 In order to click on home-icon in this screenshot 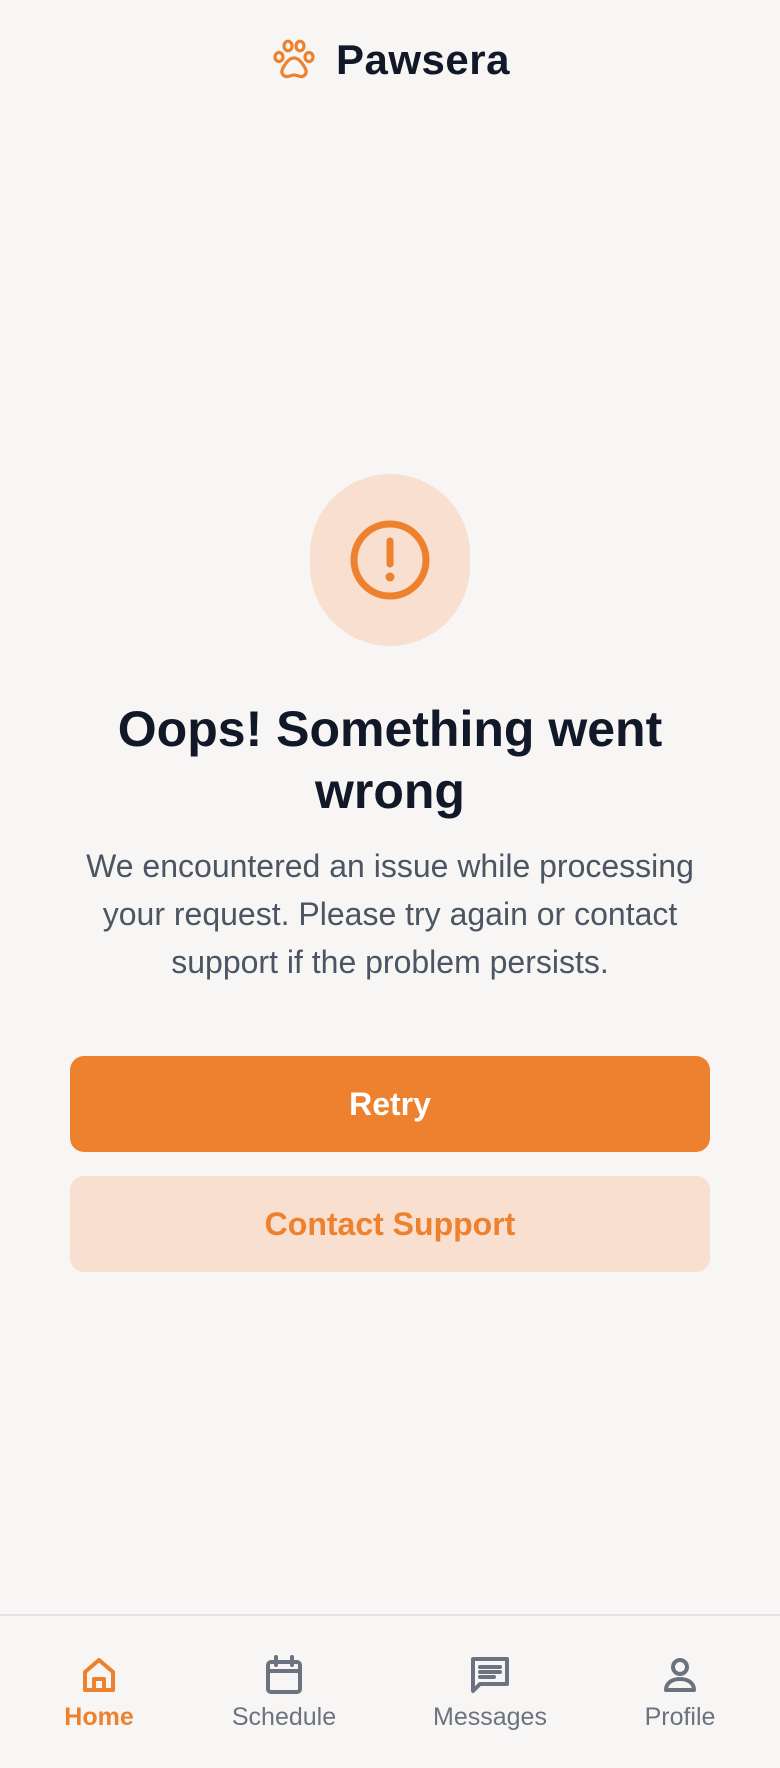, I will do `click(99, 1674)`.